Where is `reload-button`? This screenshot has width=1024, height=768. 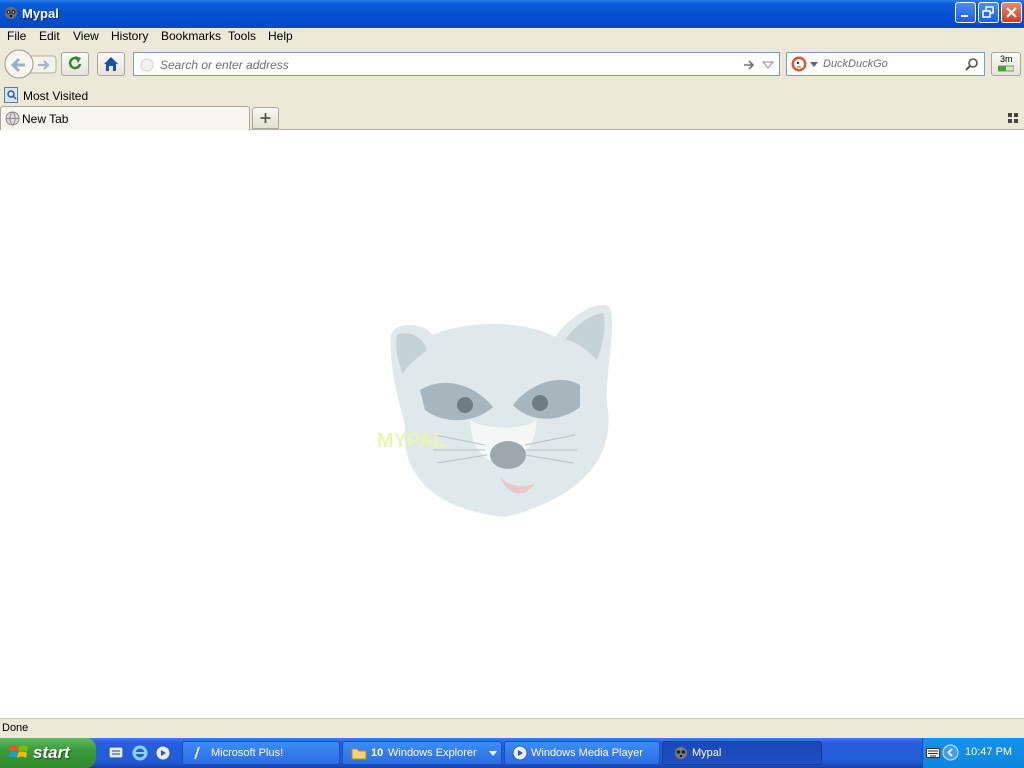 reload-button is located at coordinates (75, 64).